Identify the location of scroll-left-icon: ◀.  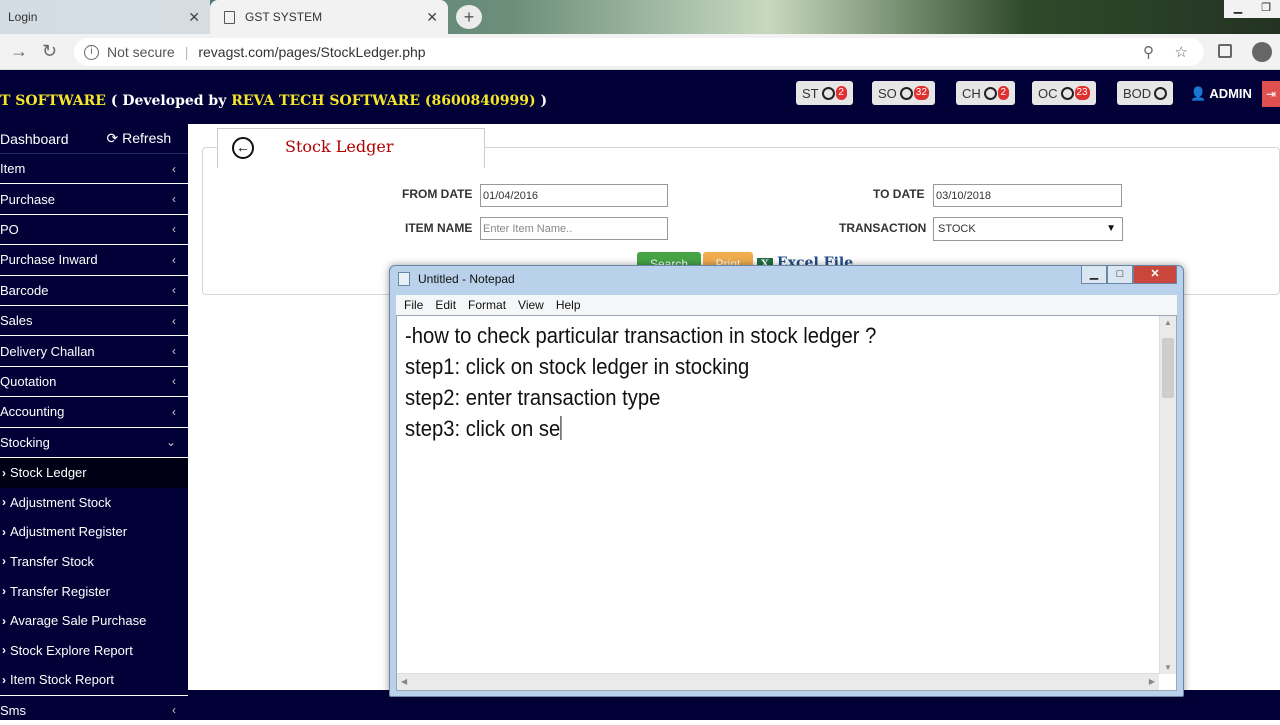
(404, 681).